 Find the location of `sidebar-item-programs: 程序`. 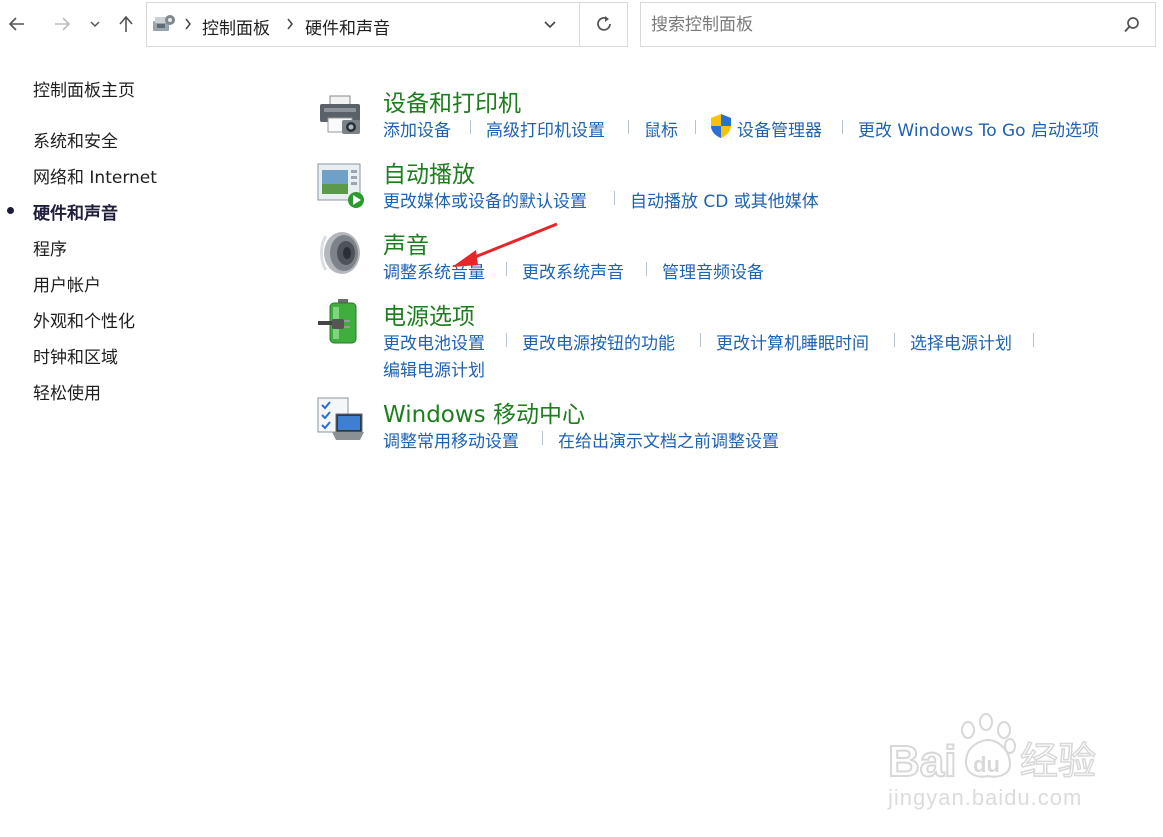

sidebar-item-programs: 程序 is located at coordinates (50, 247).